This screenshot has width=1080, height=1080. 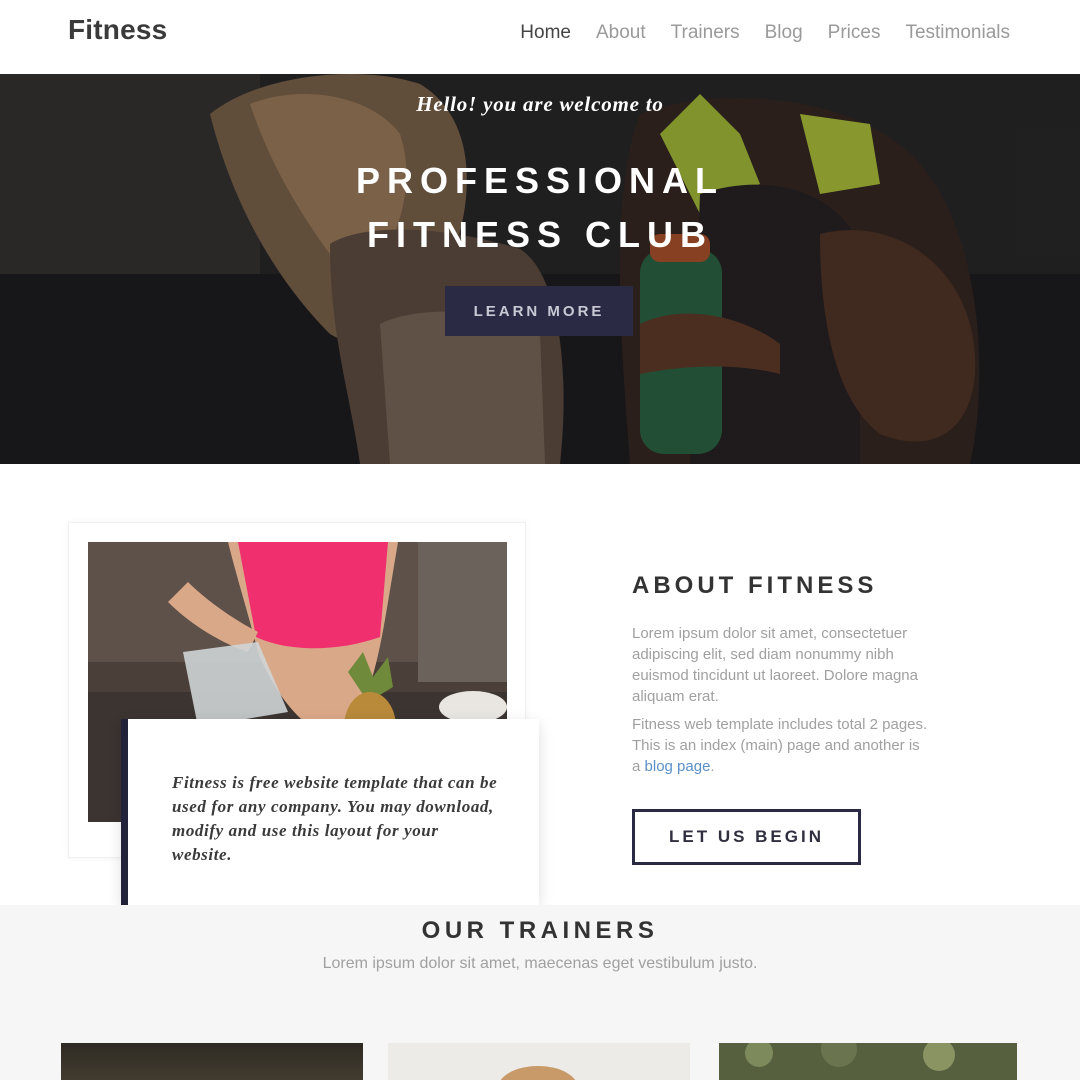 I want to click on hero-title-line1: PROFESSIONAL, so click(x=540, y=180).